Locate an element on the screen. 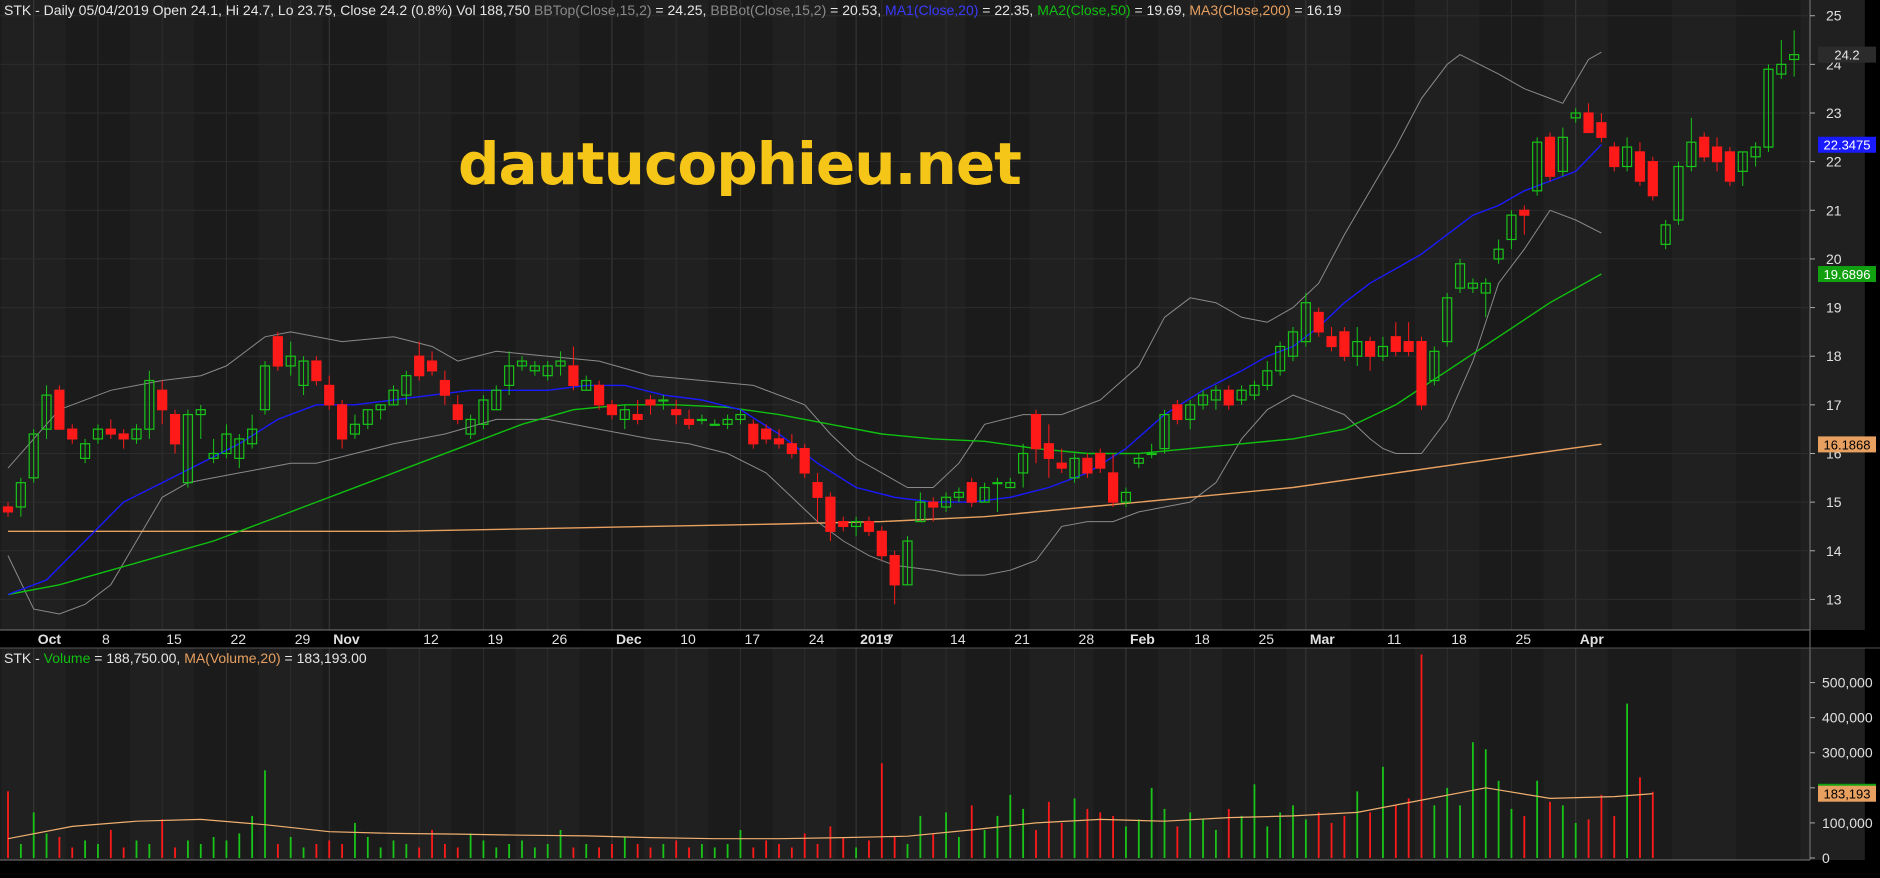  watermark-text: dautucophieu.net is located at coordinates (740, 164).